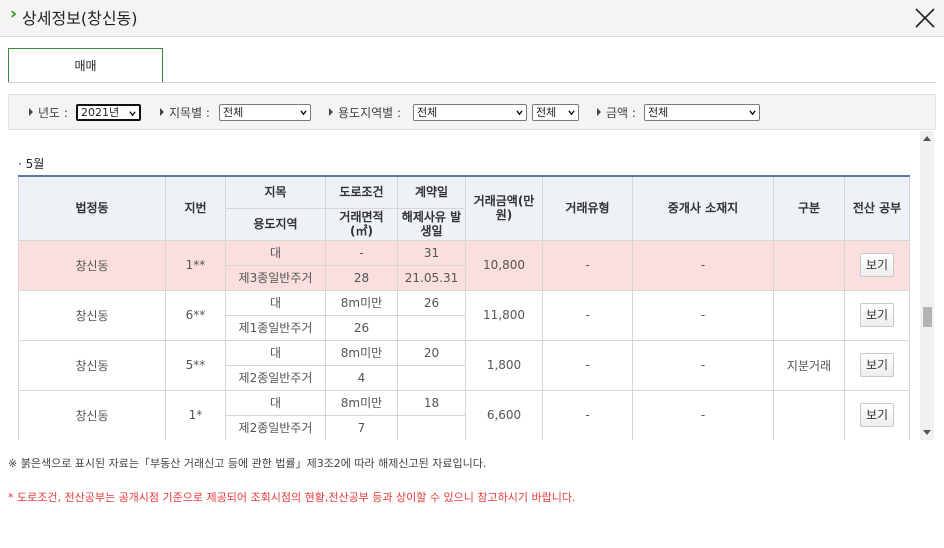 This screenshot has width=944, height=548. I want to click on table-row: 창신동 1* 대 8m미만 18 6,600 - - 보기, so click(464, 414).